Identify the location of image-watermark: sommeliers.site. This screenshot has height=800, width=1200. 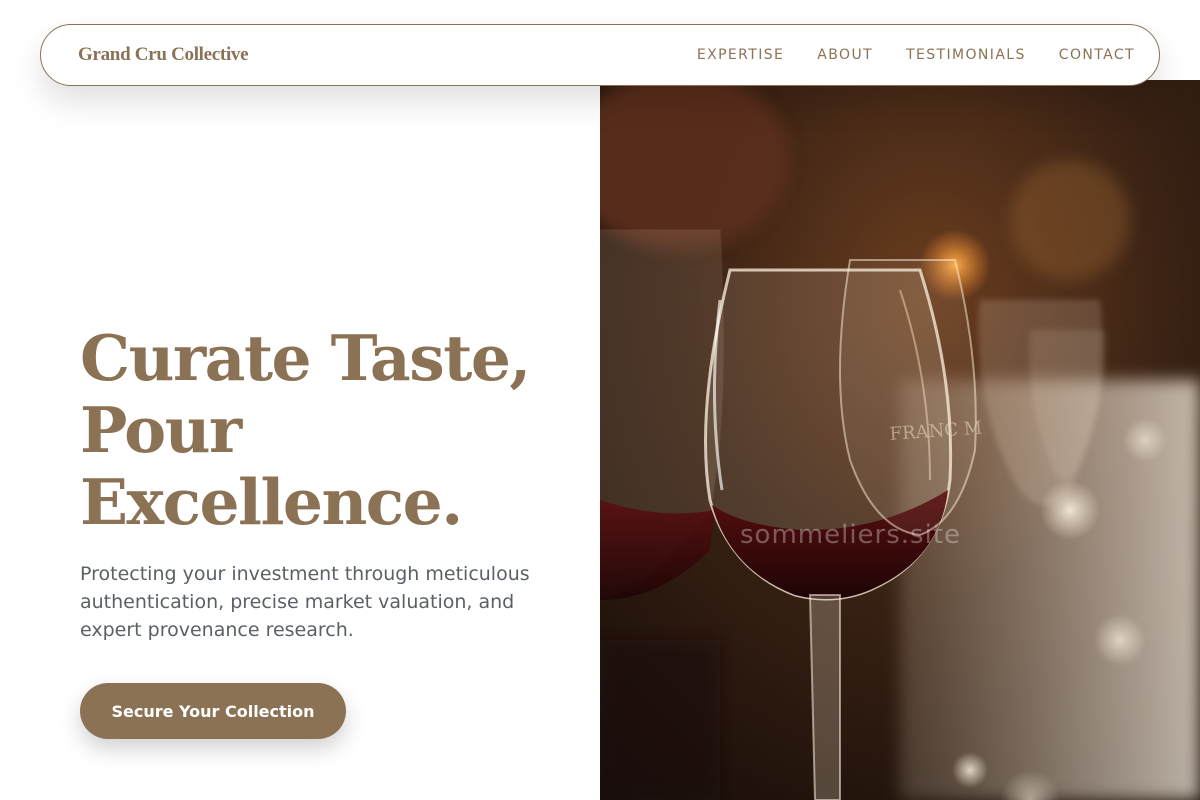
(851, 535).